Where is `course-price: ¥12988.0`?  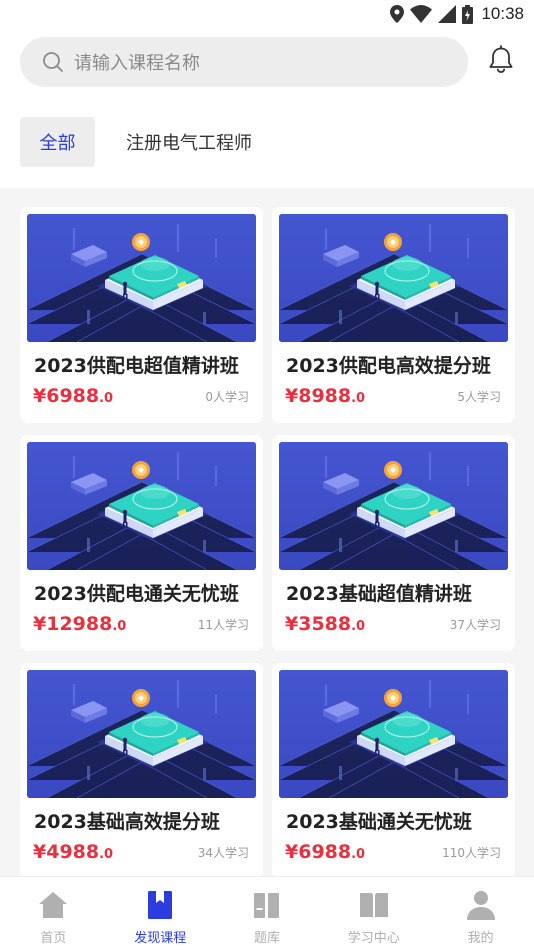
course-price: ¥12988.0 is located at coordinates (79, 624).